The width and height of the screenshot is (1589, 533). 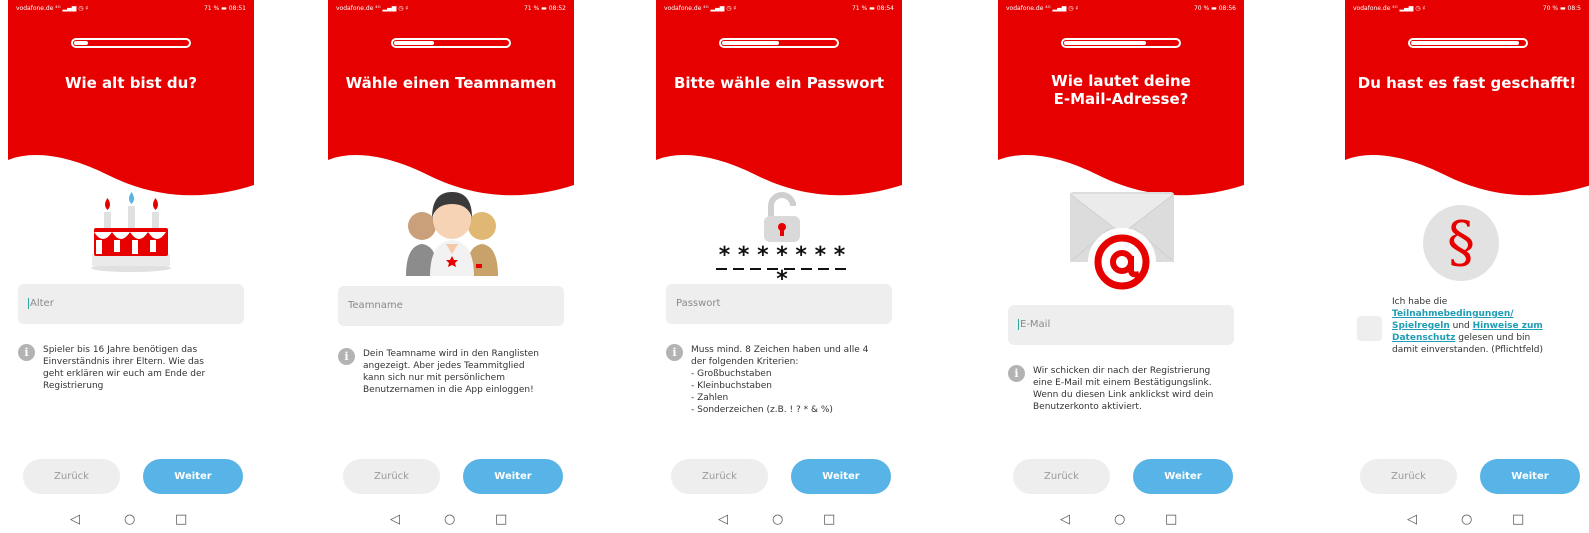 What do you see at coordinates (73, 386) in the screenshot?
I see `info-line: Registrierung` at bounding box center [73, 386].